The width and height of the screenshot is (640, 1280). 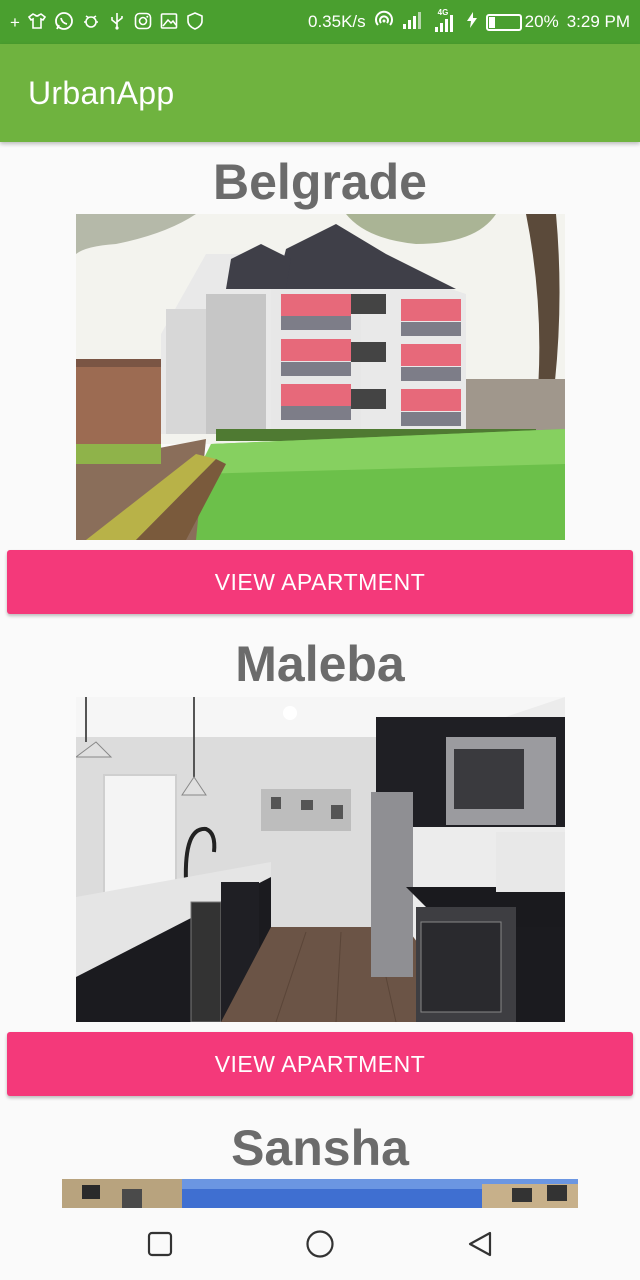 I want to click on system-nav-bar, so click(x=320, y=1244).